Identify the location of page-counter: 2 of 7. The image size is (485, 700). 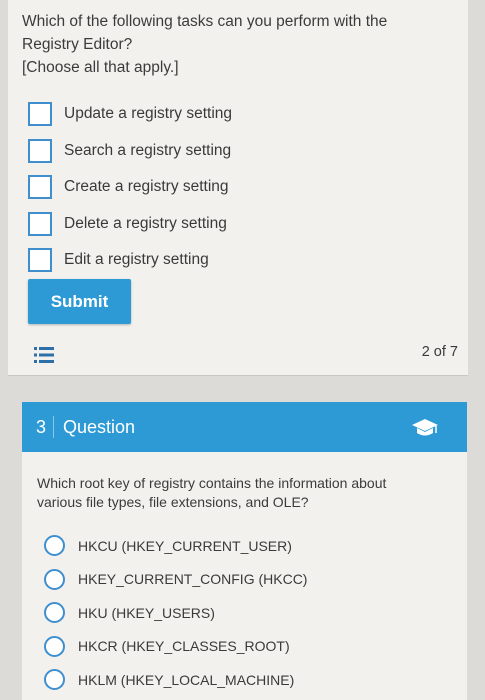
(439, 352).